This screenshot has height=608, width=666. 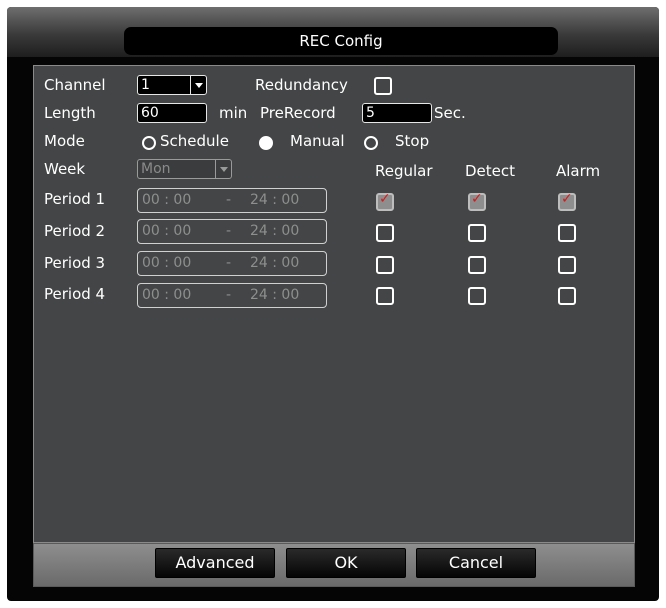 What do you see at coordinates (298, 113) in the screenshot?
I see `prerecord-label: PreRecord` at bounding box center [298, 113].